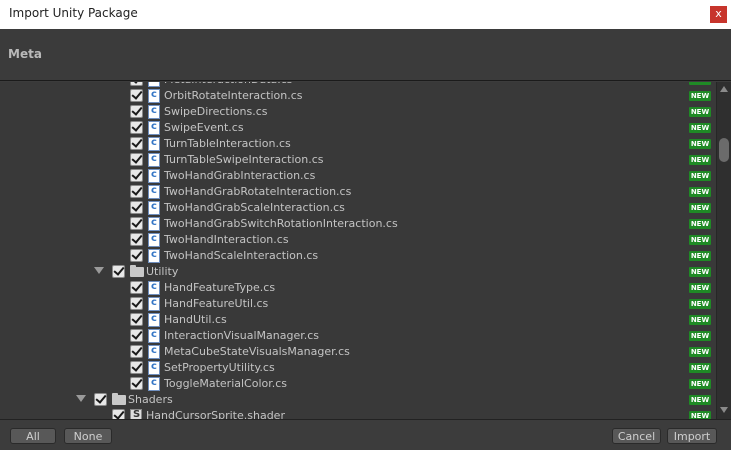  What do you see at coordinates (73, 13) in the screenshot?
I see `window-title: Import Unity Package` at bounding box center [73, 13].